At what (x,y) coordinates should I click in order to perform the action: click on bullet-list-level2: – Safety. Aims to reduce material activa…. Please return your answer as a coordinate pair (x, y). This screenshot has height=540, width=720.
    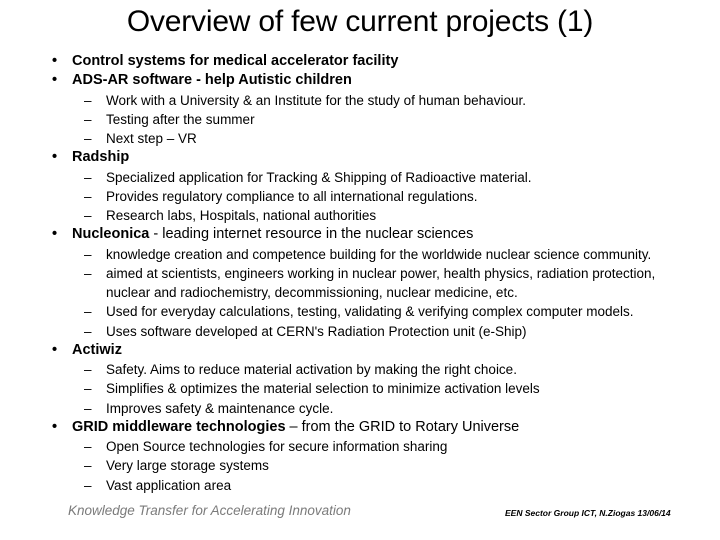
    Looking at the image, I should click on (383, 389).